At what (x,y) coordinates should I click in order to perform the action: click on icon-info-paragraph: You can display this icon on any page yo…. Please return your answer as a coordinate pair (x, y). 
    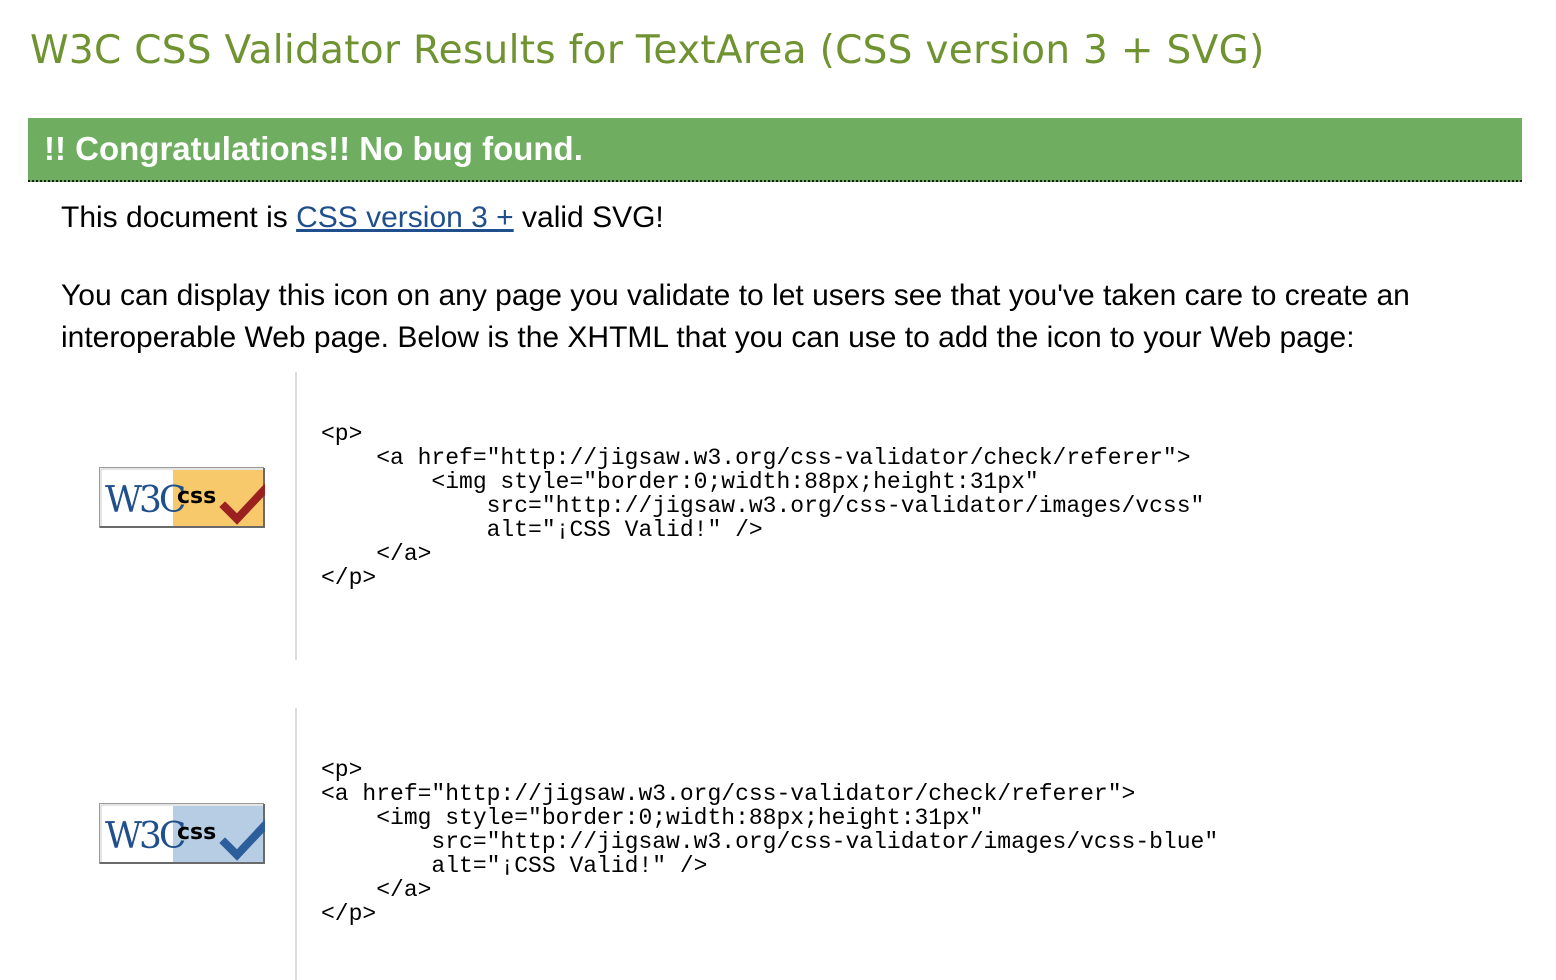
    Looking at the image, I should click on (735, 316).